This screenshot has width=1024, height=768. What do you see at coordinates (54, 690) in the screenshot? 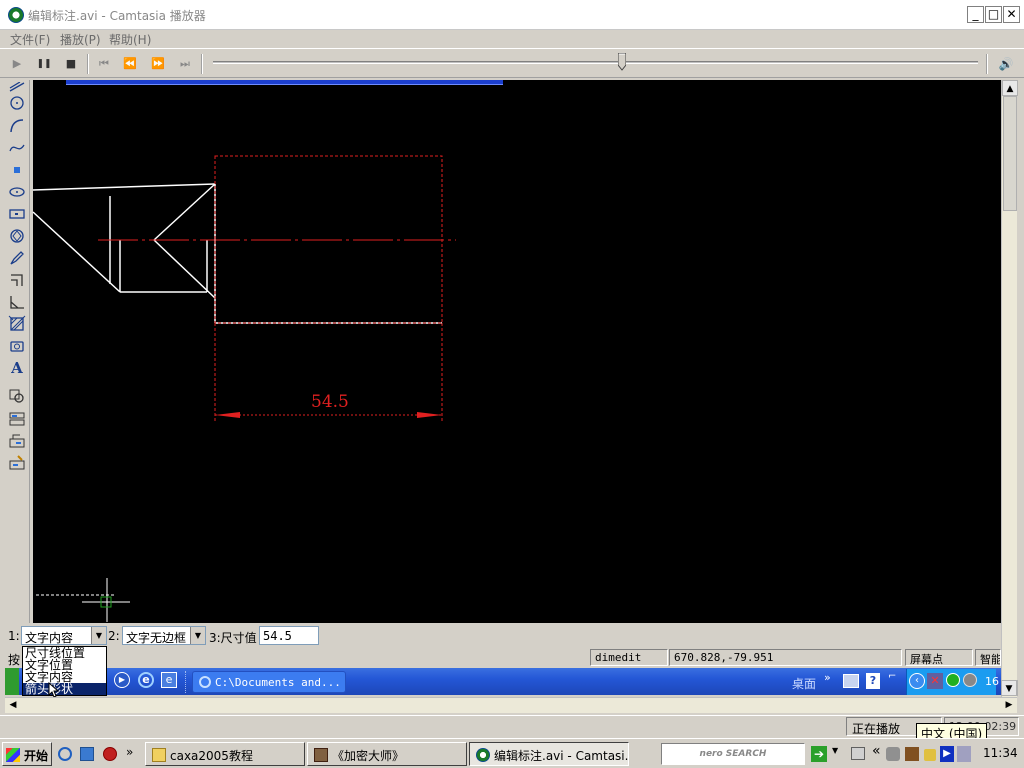
I see `mouse-pointer-icon` at bounding box center [54, 690].